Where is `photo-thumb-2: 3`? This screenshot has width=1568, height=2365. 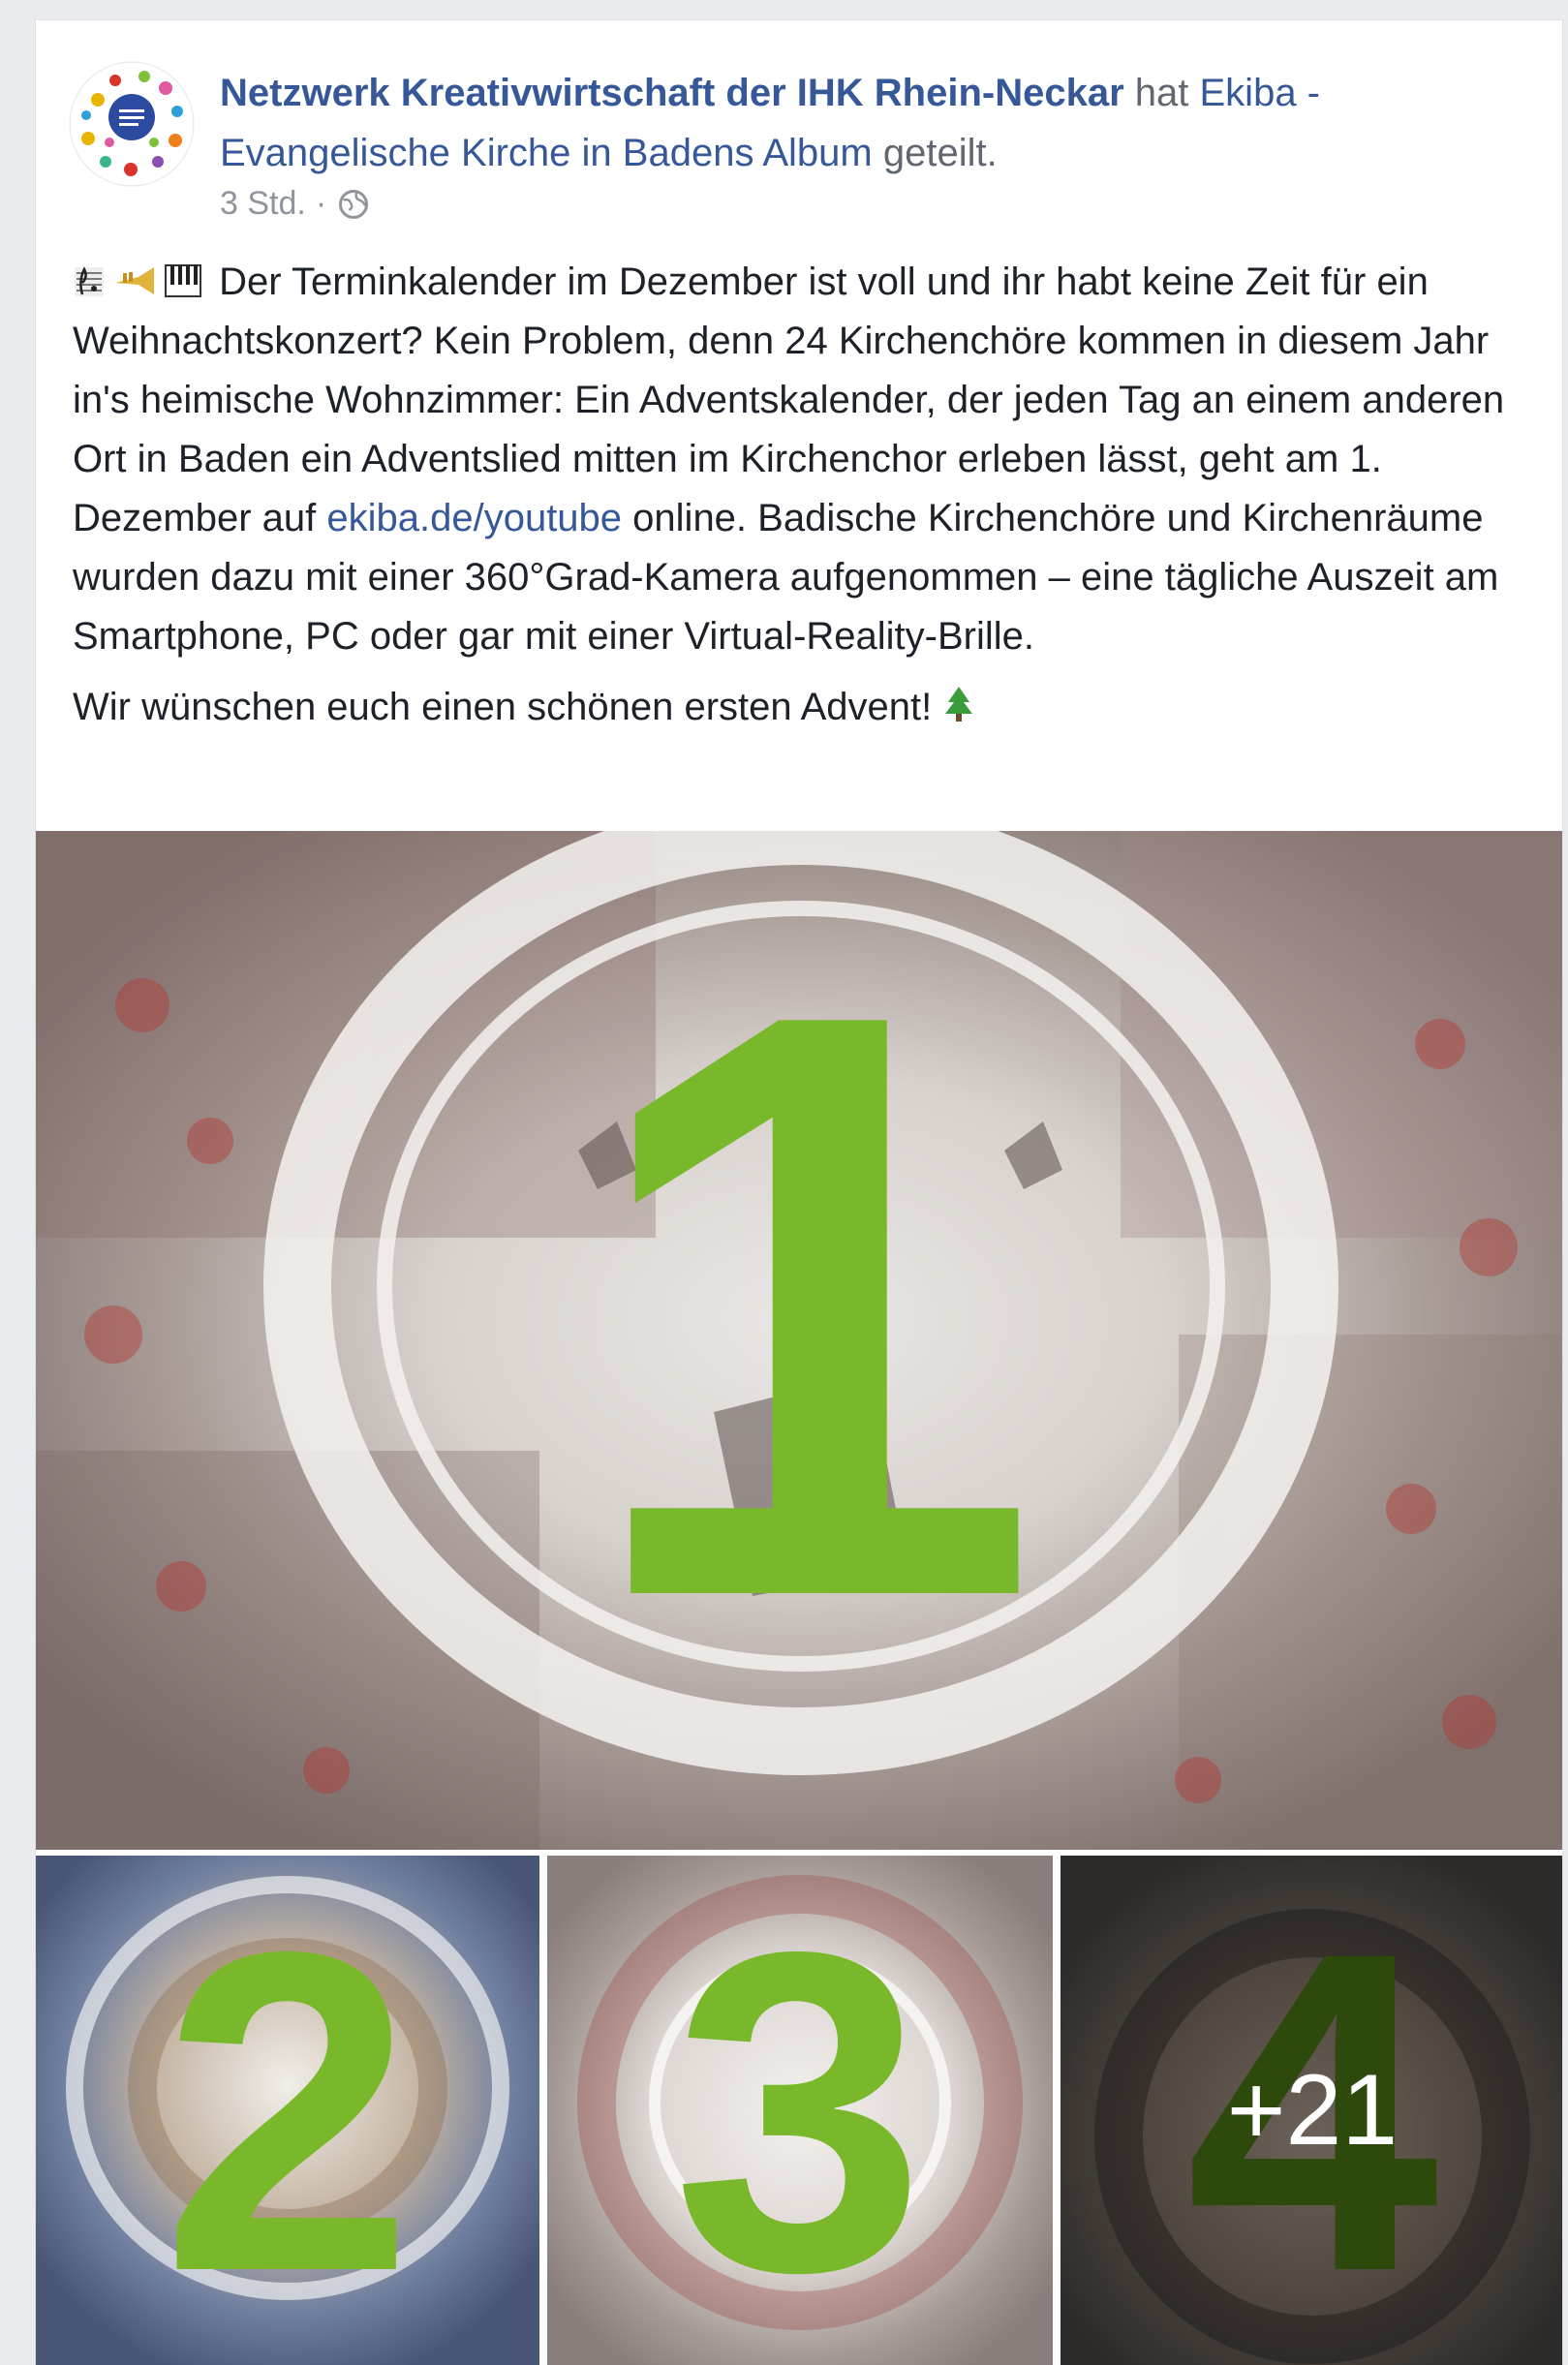
photo-thumb-2: 3 is located at coordinates (800, 2110).